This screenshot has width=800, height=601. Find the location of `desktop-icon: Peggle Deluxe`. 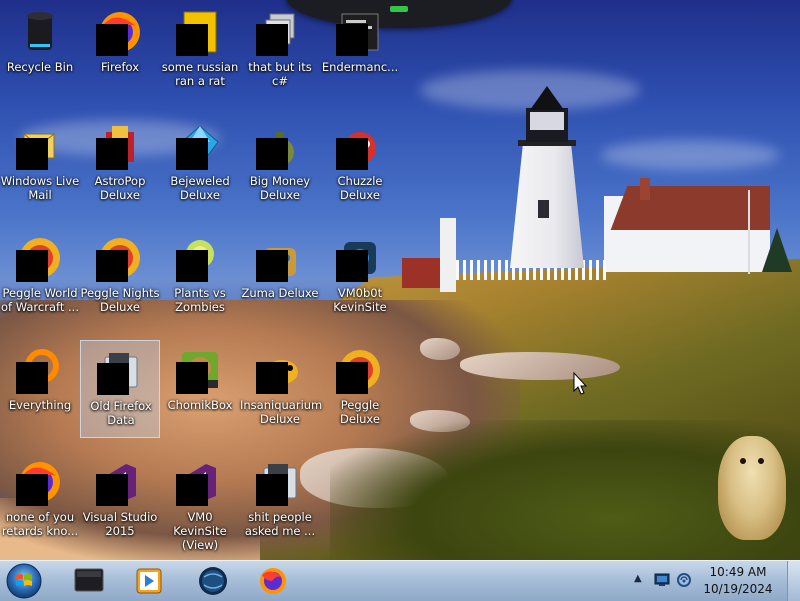

desktop-icon: Peggle Deluxe is located at coordinates (360, 389).